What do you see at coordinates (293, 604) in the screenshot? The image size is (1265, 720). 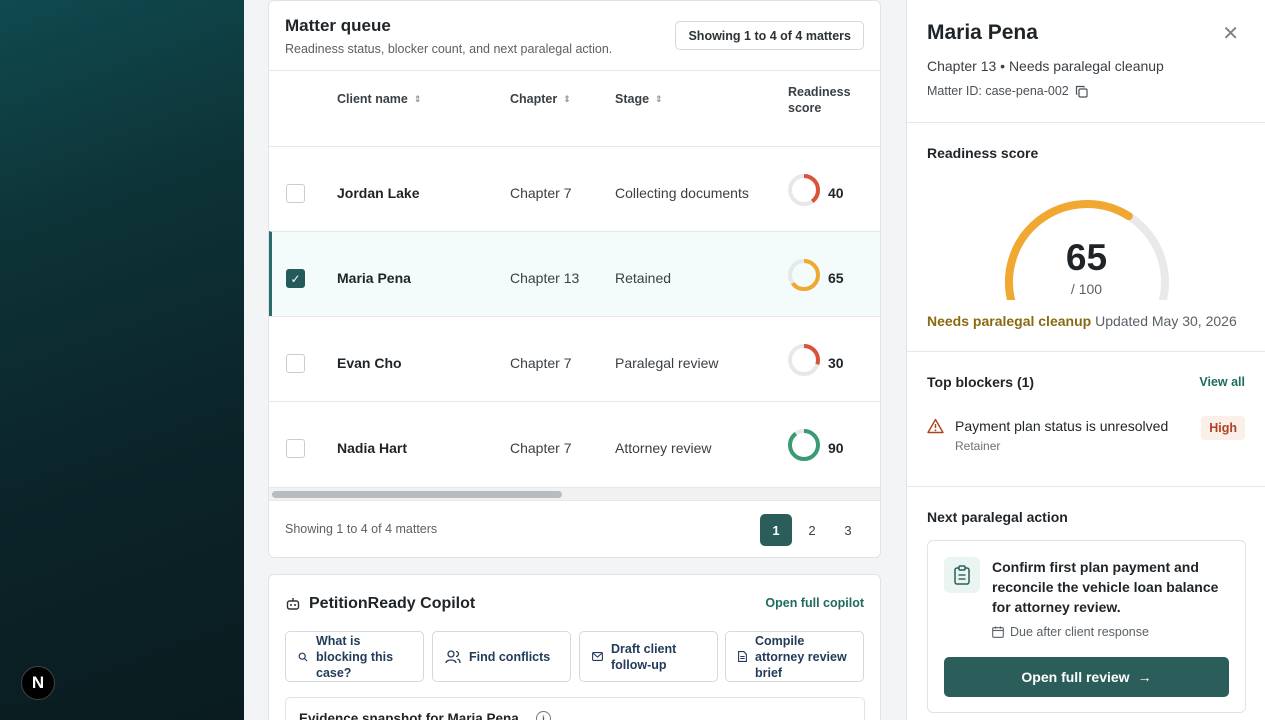 I see `robot-icon` at bounding box center [293, 604].